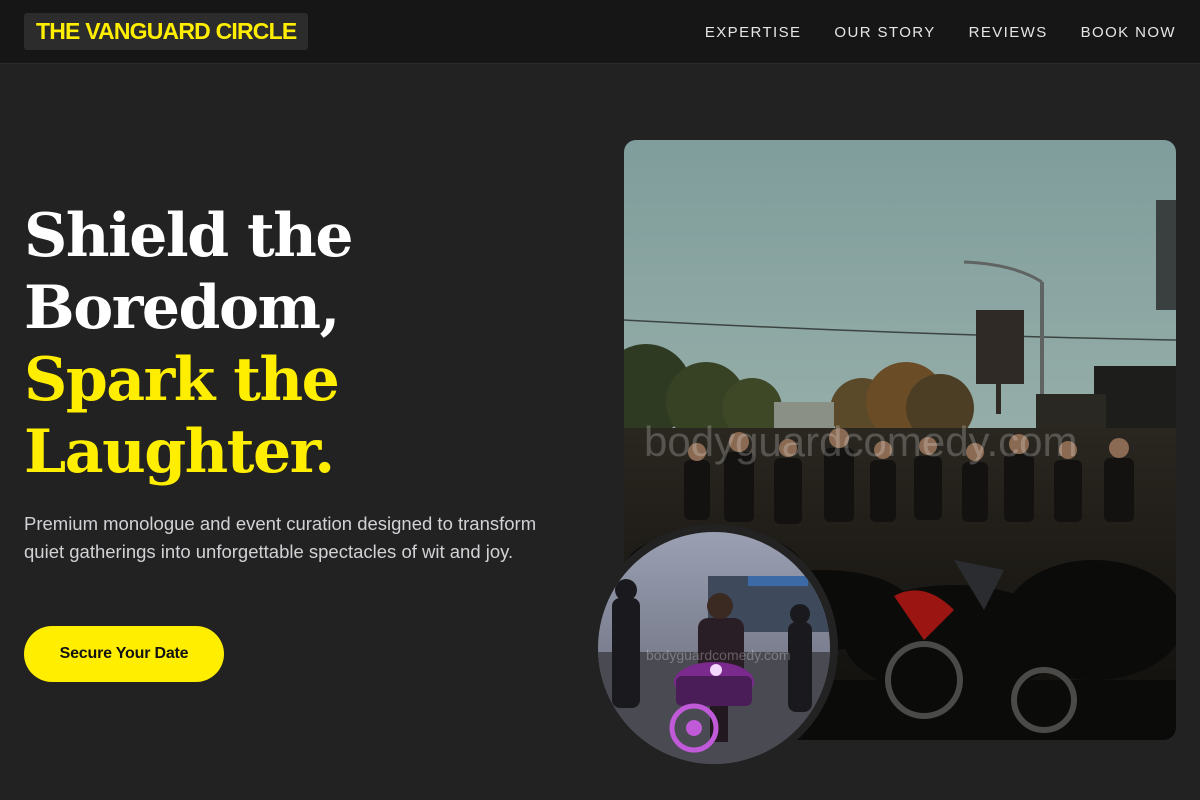 Image resolution: width=1200 pixels, height=800 pixels. What do you see at coordinates (182, 308) in the screenshot?
I see `headline-line-2: Boredom,` at bounding box center [182, 308].